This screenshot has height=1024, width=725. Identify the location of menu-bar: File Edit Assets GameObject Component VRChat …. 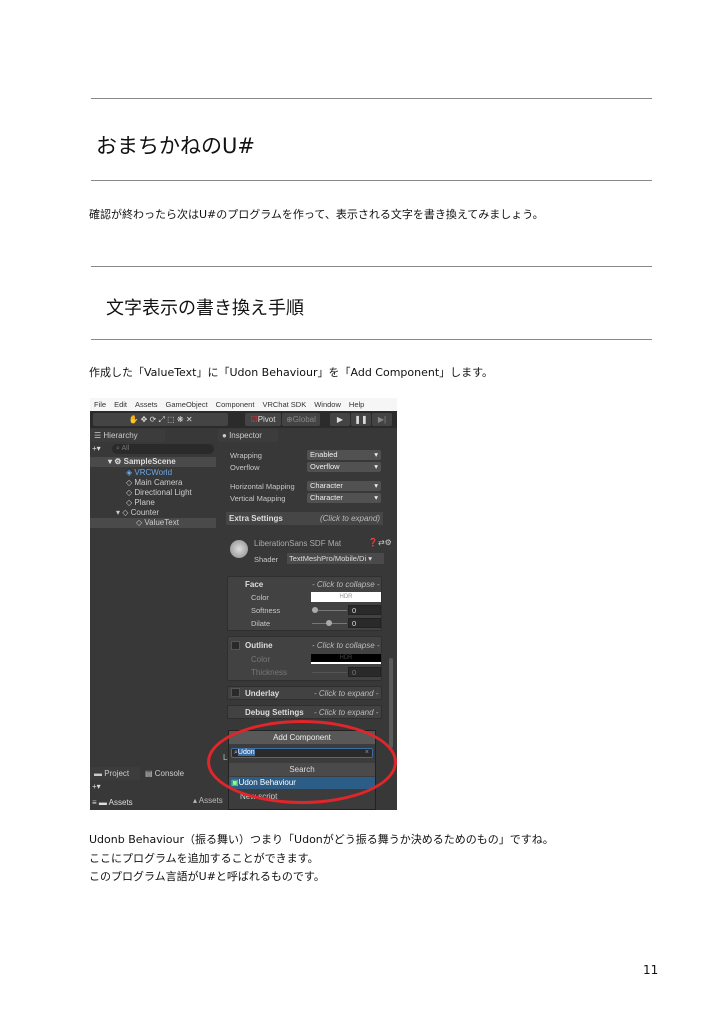
(243, 404).